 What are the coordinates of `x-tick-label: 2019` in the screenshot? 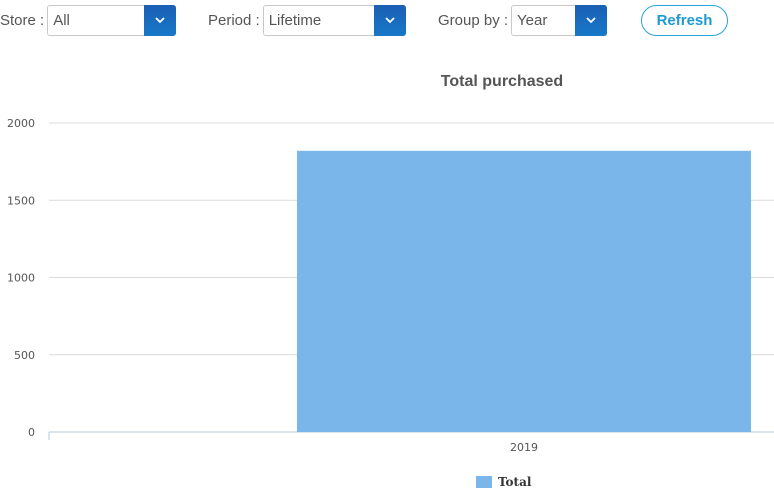 It's located at (524, 447).